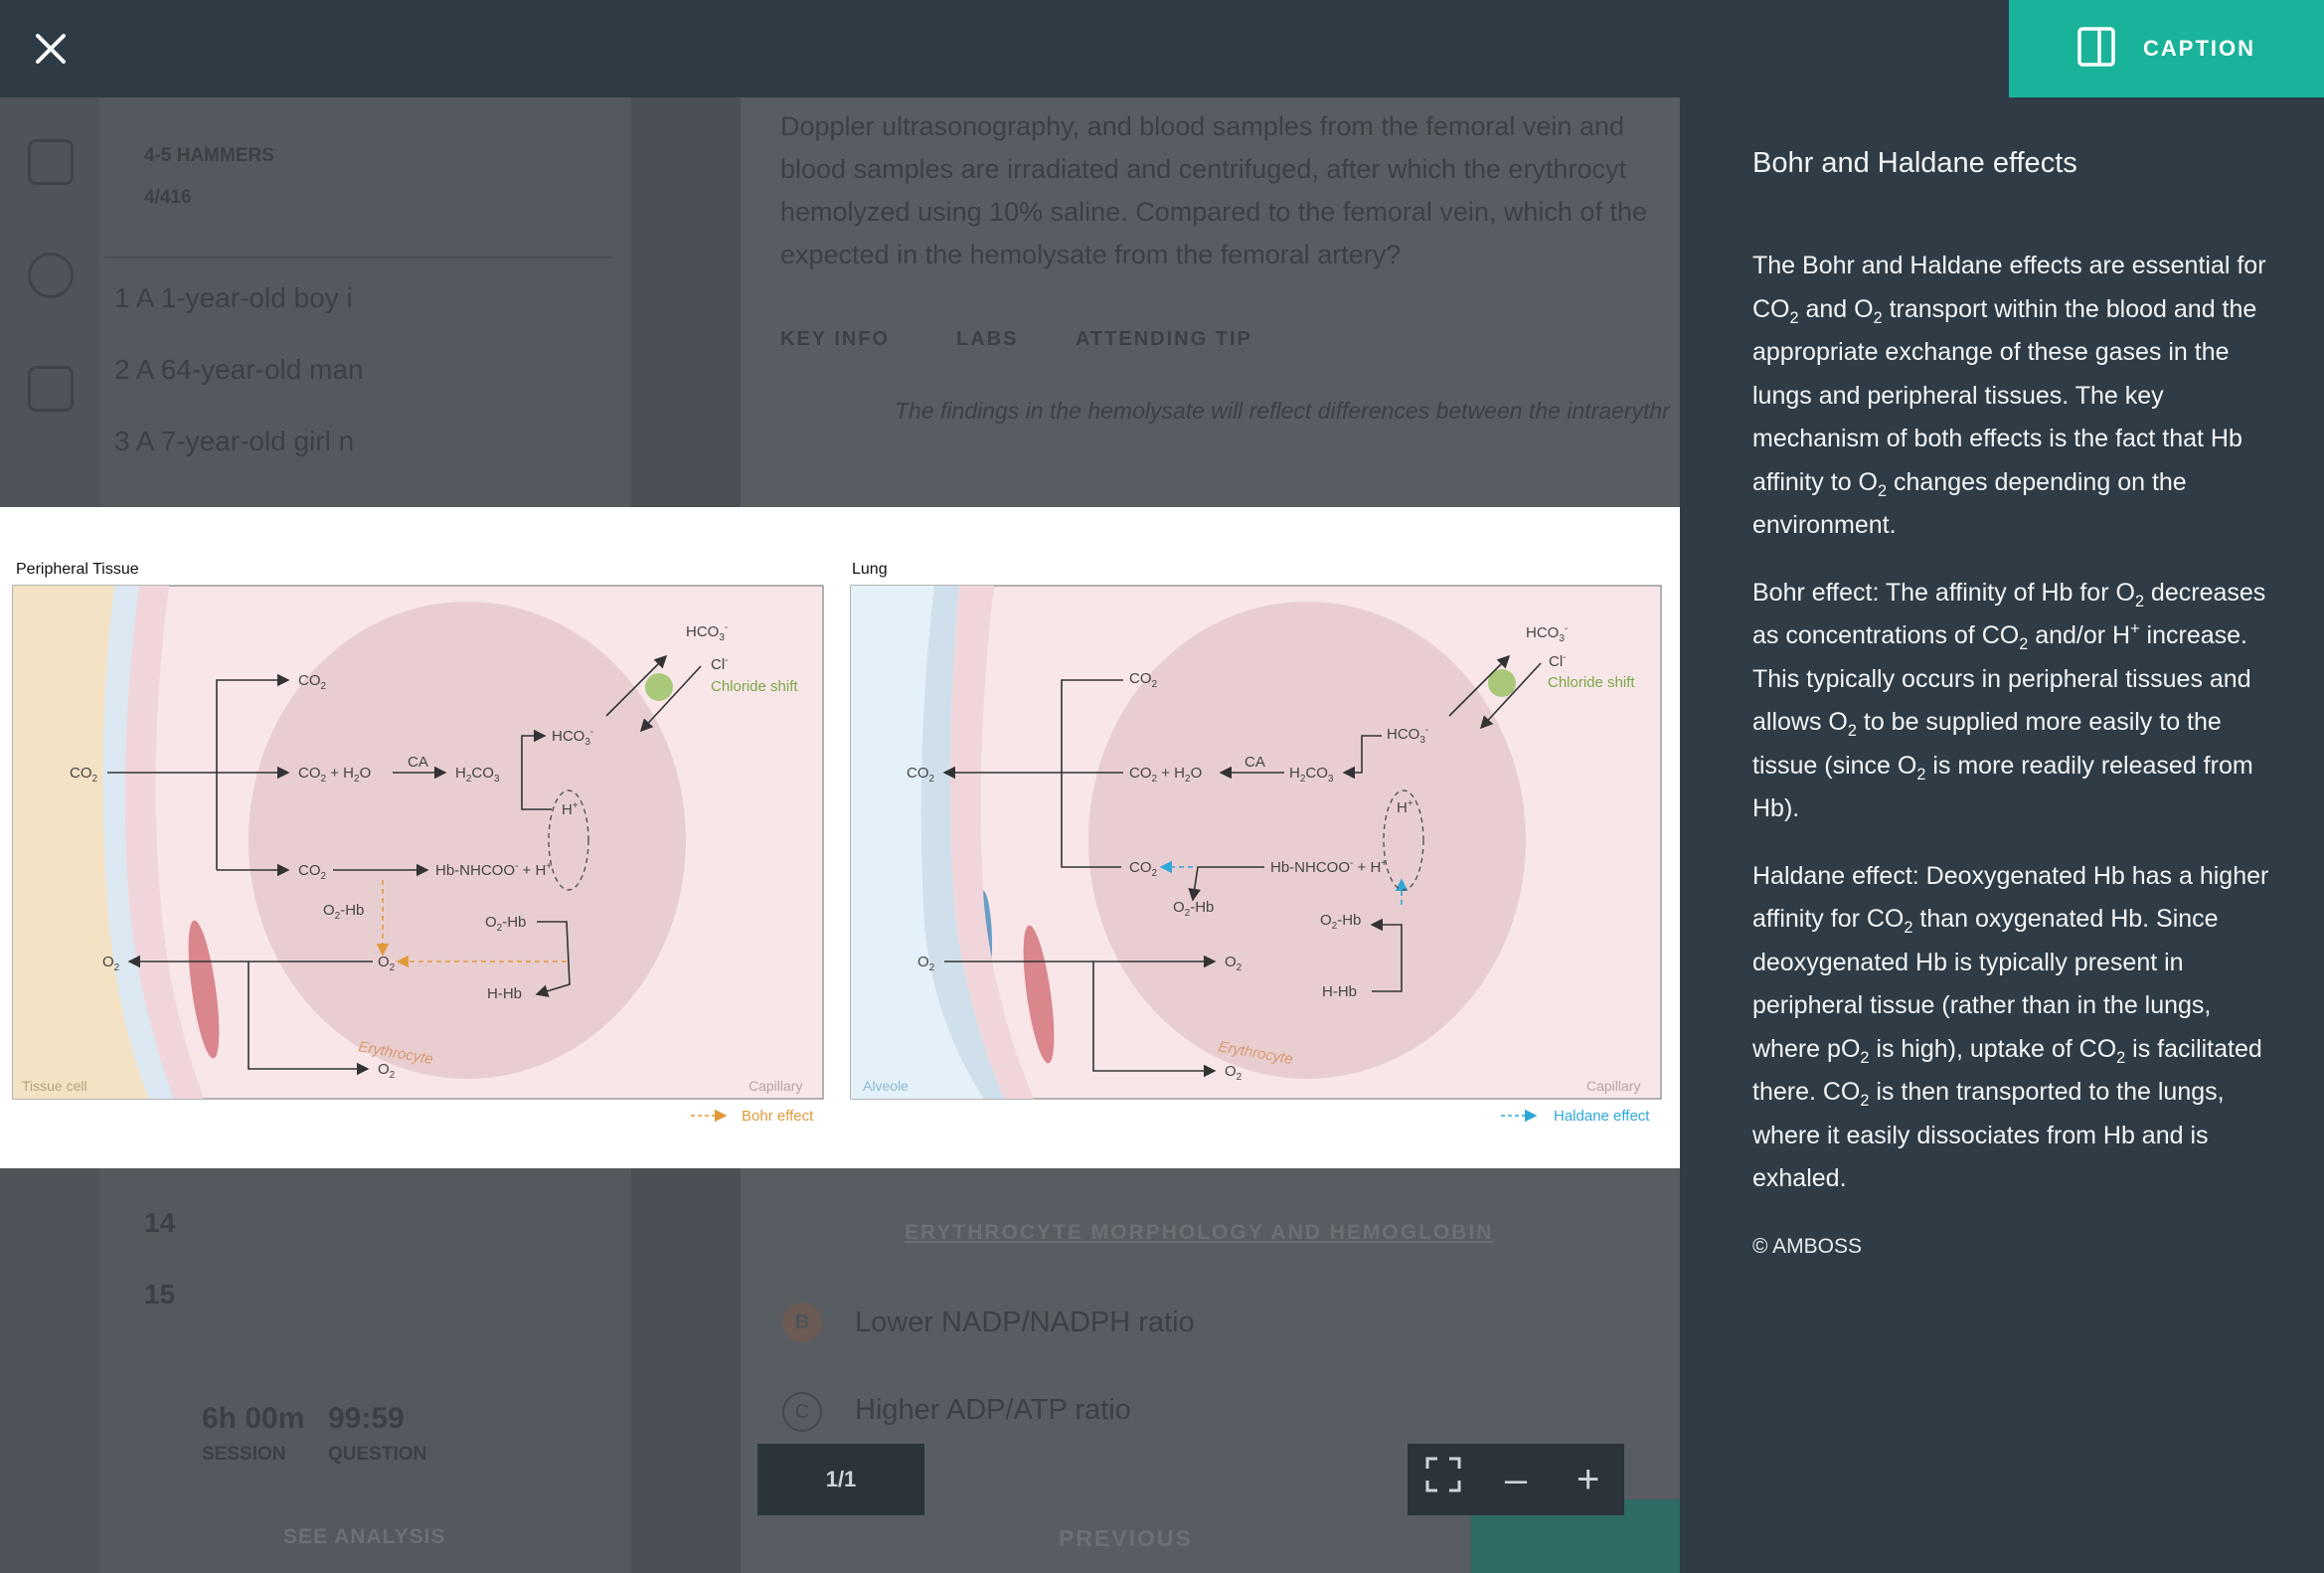  What do you see at coordinates (364, 1536) in the screenshot?
I see `see-analysis-link: SEE ANALYSIS` at bounding box center [364, 1536].